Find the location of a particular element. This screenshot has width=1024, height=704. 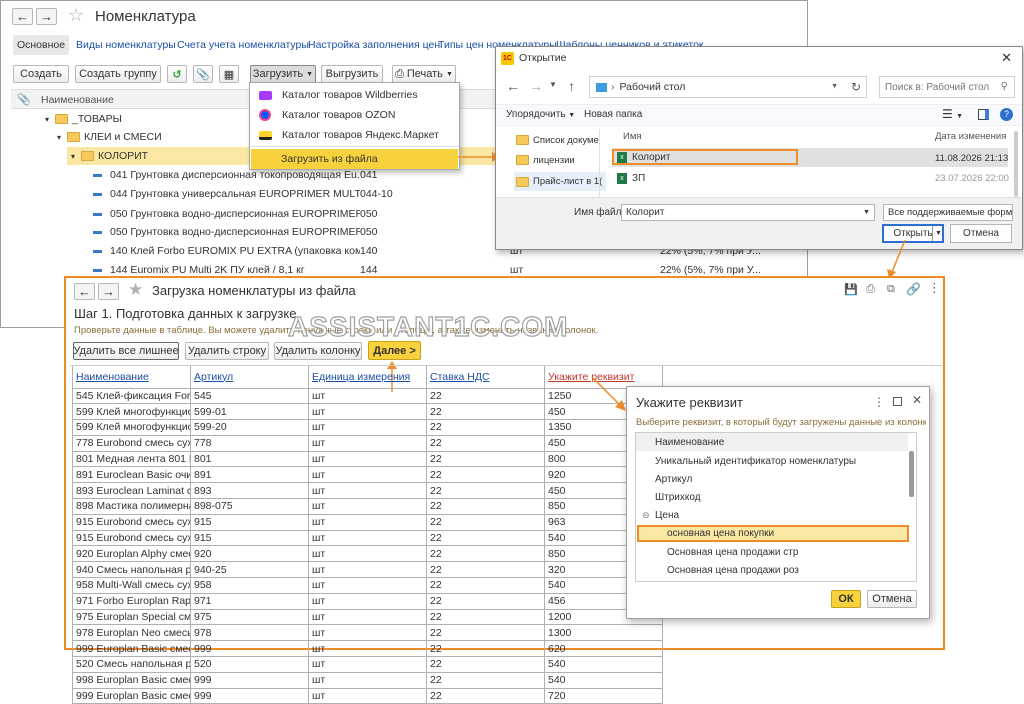

file-row: x ЗП is located at coordinates (704, 178).